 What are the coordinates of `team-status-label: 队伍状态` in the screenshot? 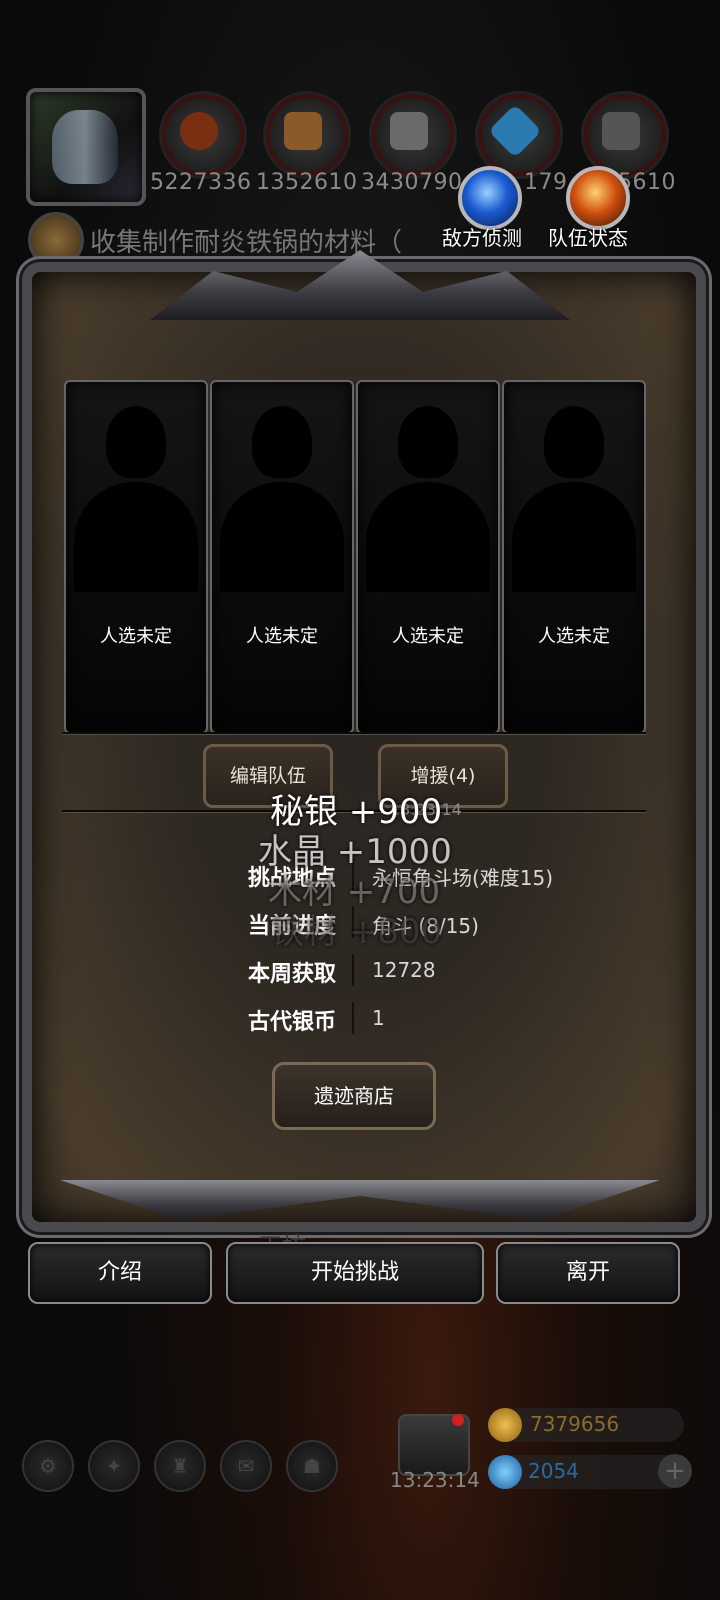 It's located at (588, 236).